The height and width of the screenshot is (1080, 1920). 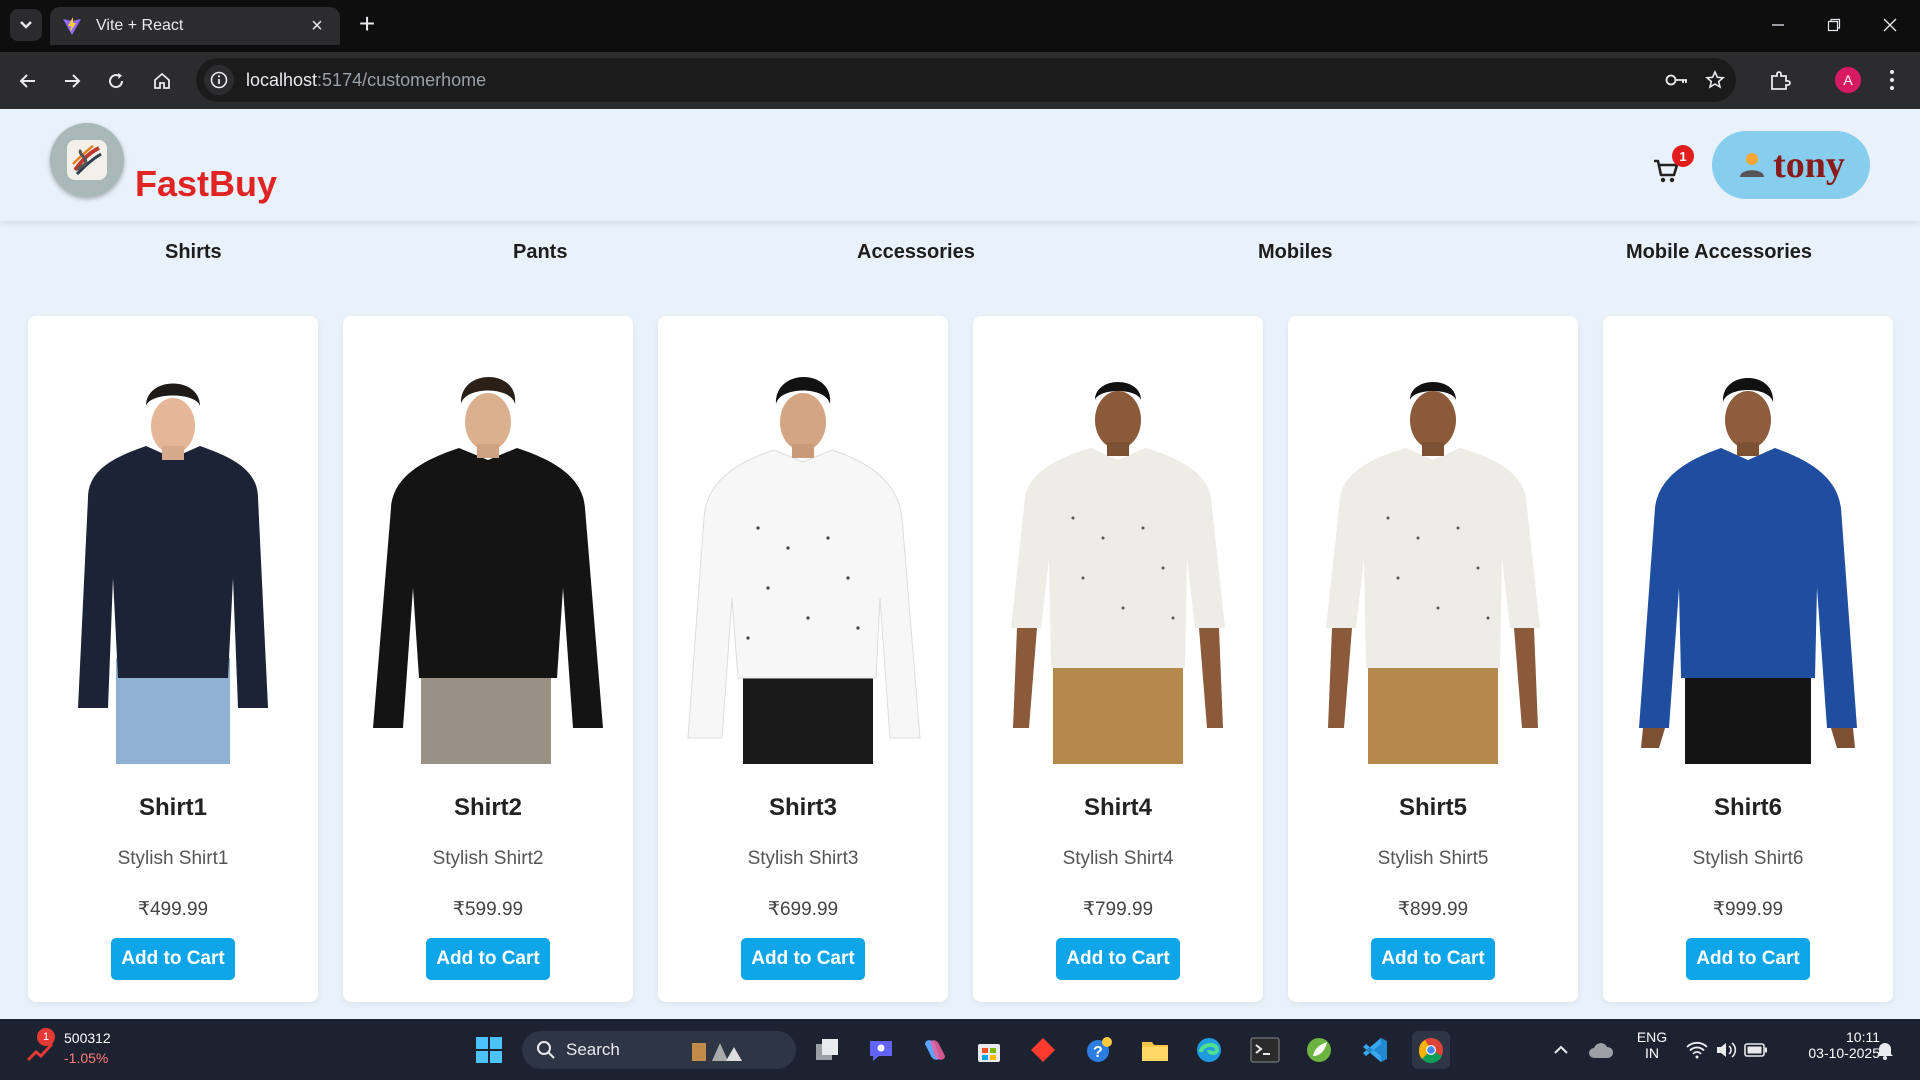 I want to click on start-button, so click(x=489, y=1050).